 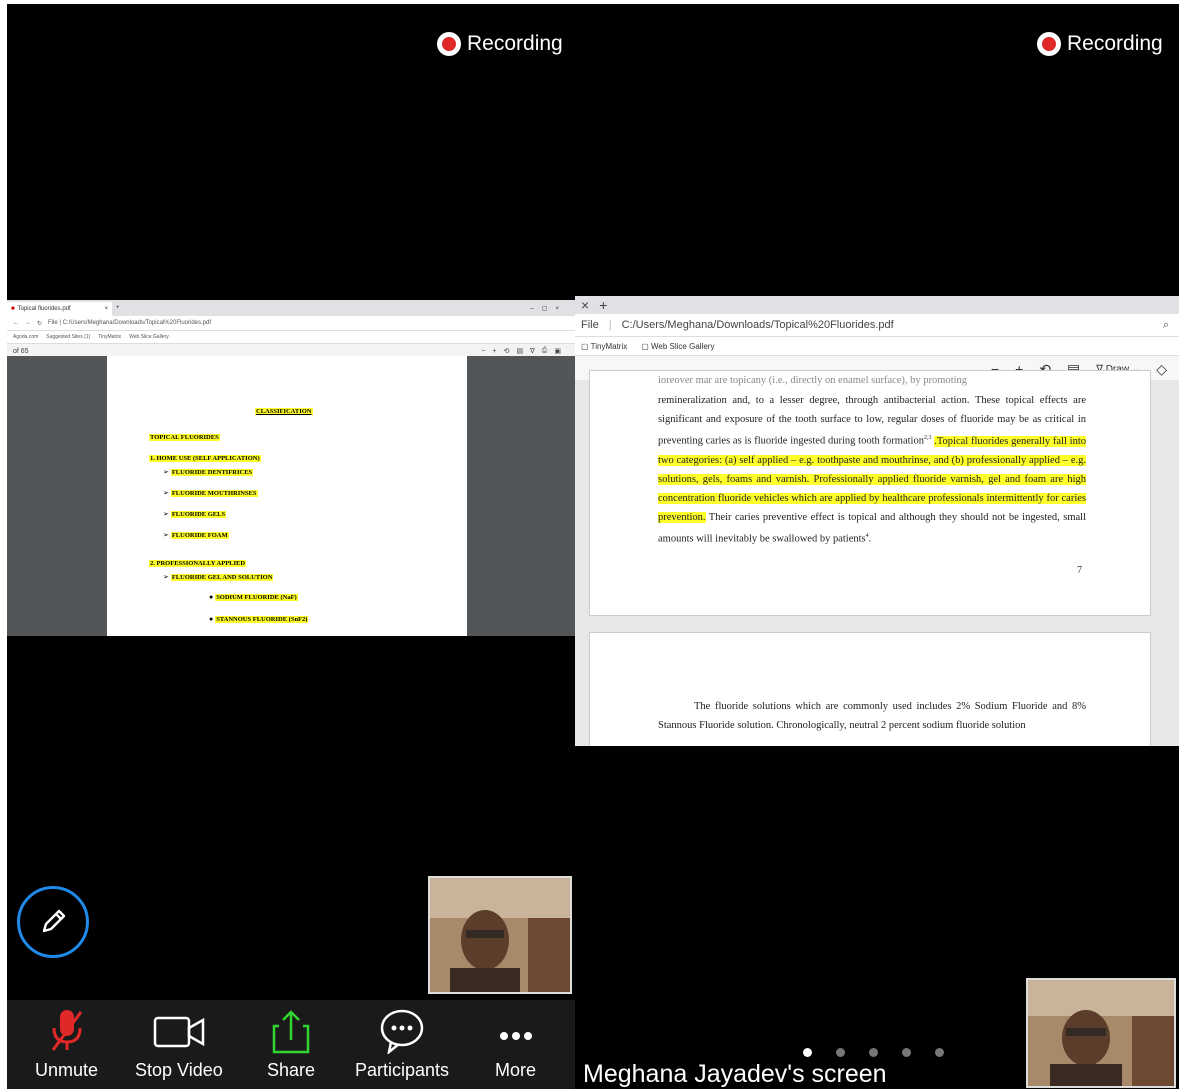 I want to click on print-icon: ⎙, so click(x=545, y=351).